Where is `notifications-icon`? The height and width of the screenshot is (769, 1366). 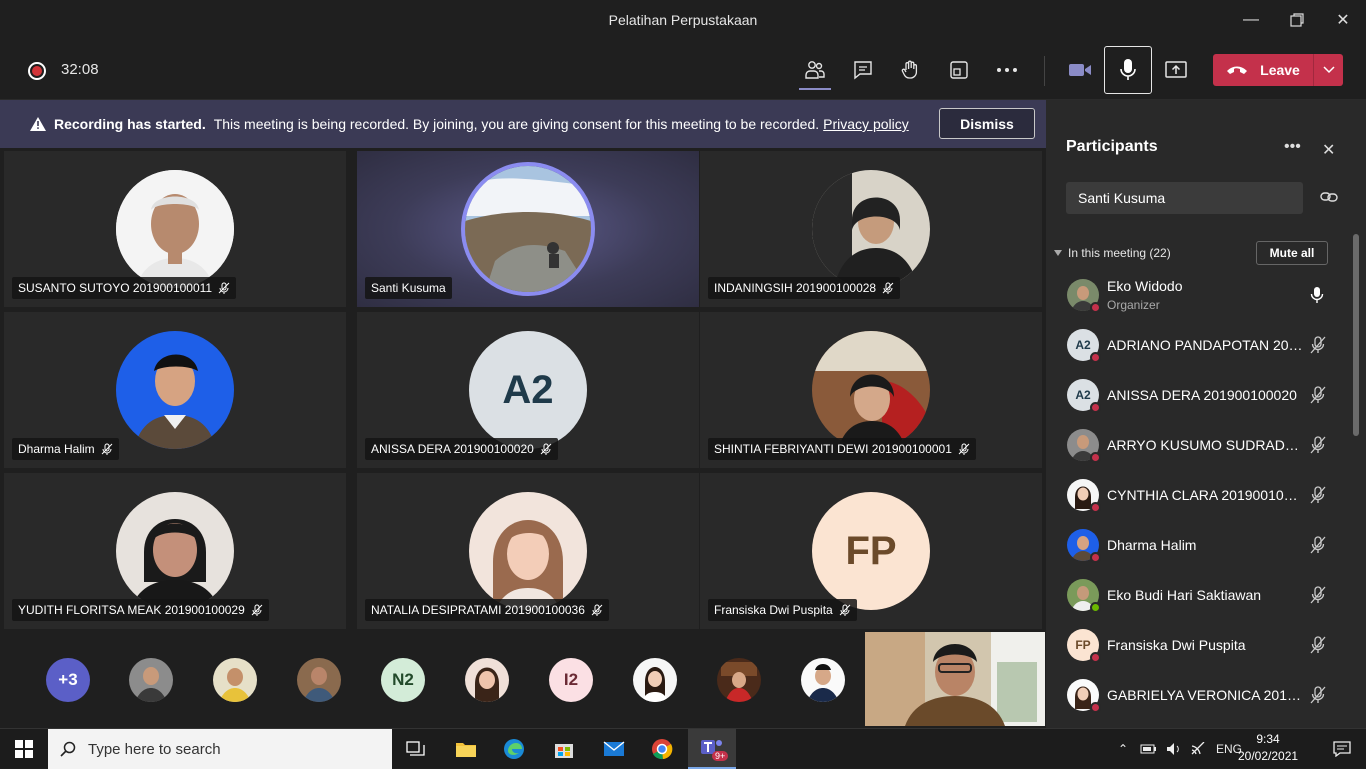
notifications-icon is located at coordinates (1342, 749).